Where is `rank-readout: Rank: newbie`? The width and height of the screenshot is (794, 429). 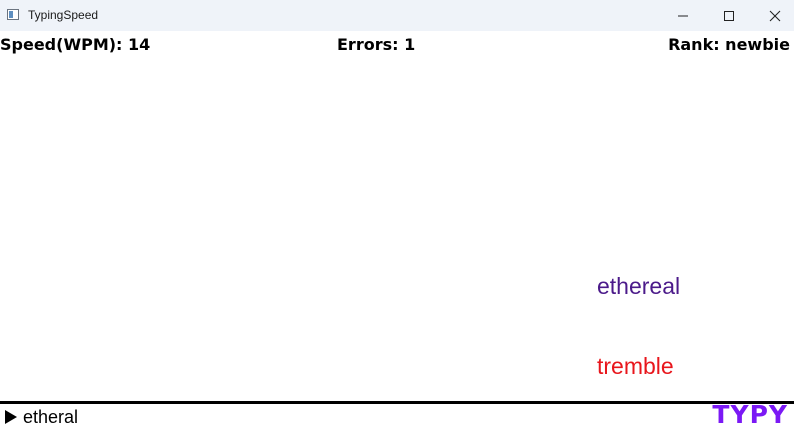 rank-readout: Rank: newbie is located at coordinates (729, 44).